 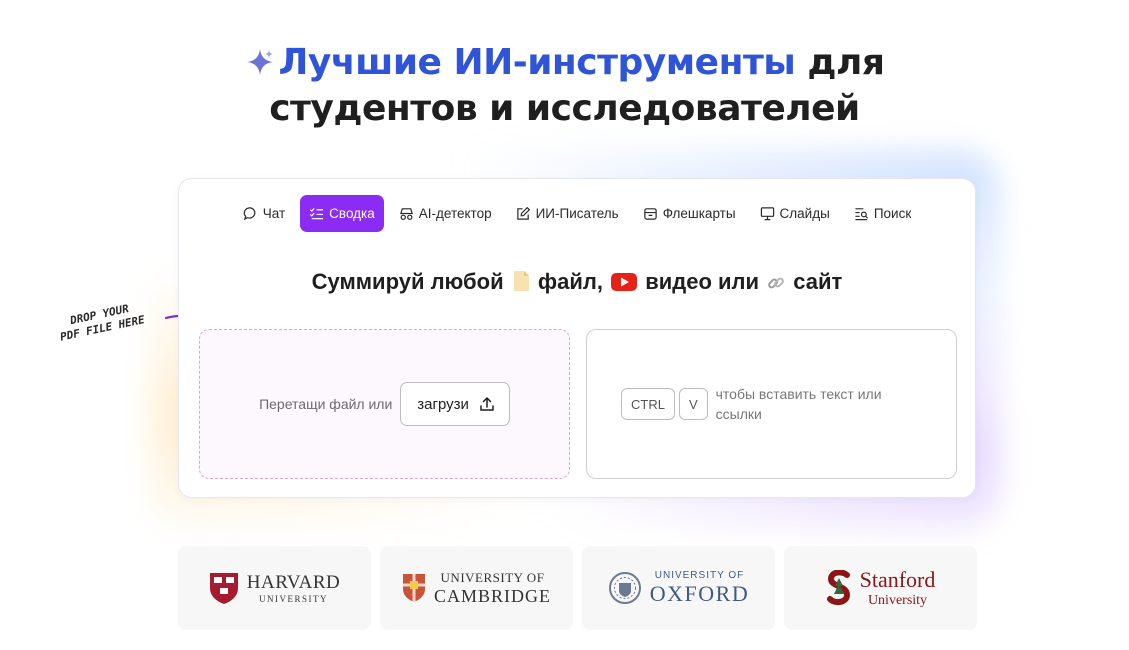 What do you see at coordinates (523, 213) in the screenshot?
I see `pencil-square-icon` at bounding box center [523, 213].